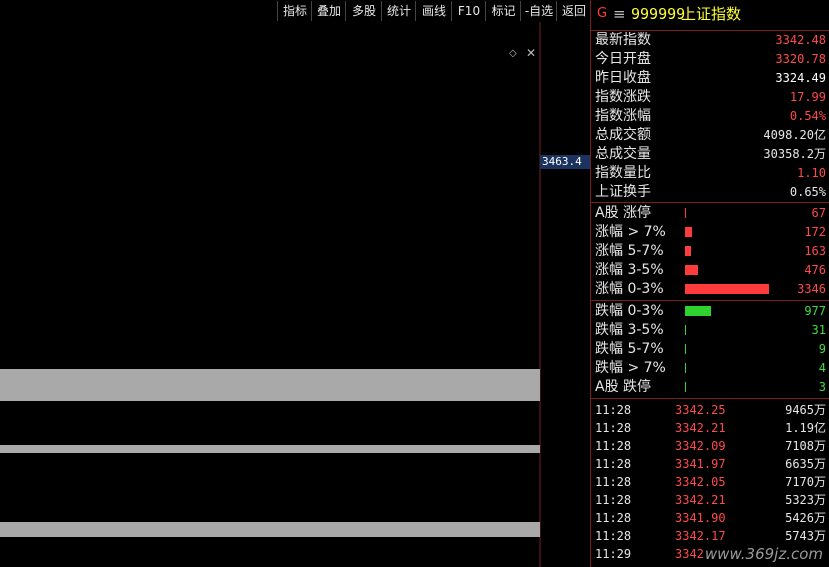 This screenshot has width=829, height=567. I want to click on stat-label: 指数量比, so click(623, 173).